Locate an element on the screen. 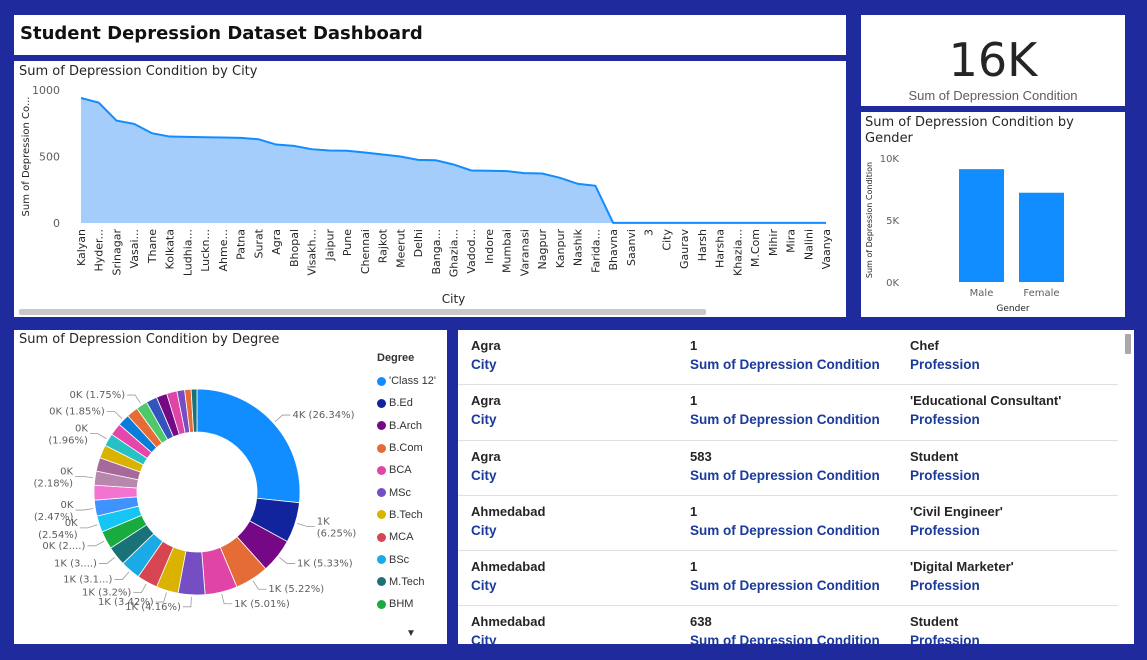  legend-item: B.Ed is located at coordinates (406, 403).